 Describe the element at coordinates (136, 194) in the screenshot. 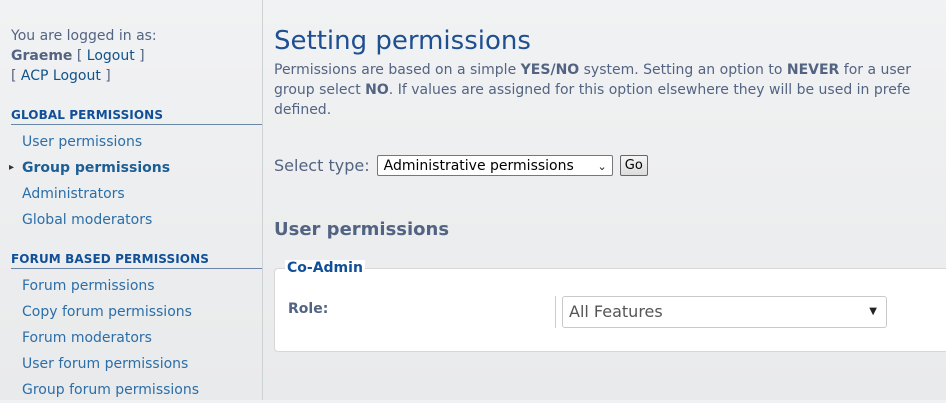

I see `sidebar-item-administrators: Administrators` at that location.